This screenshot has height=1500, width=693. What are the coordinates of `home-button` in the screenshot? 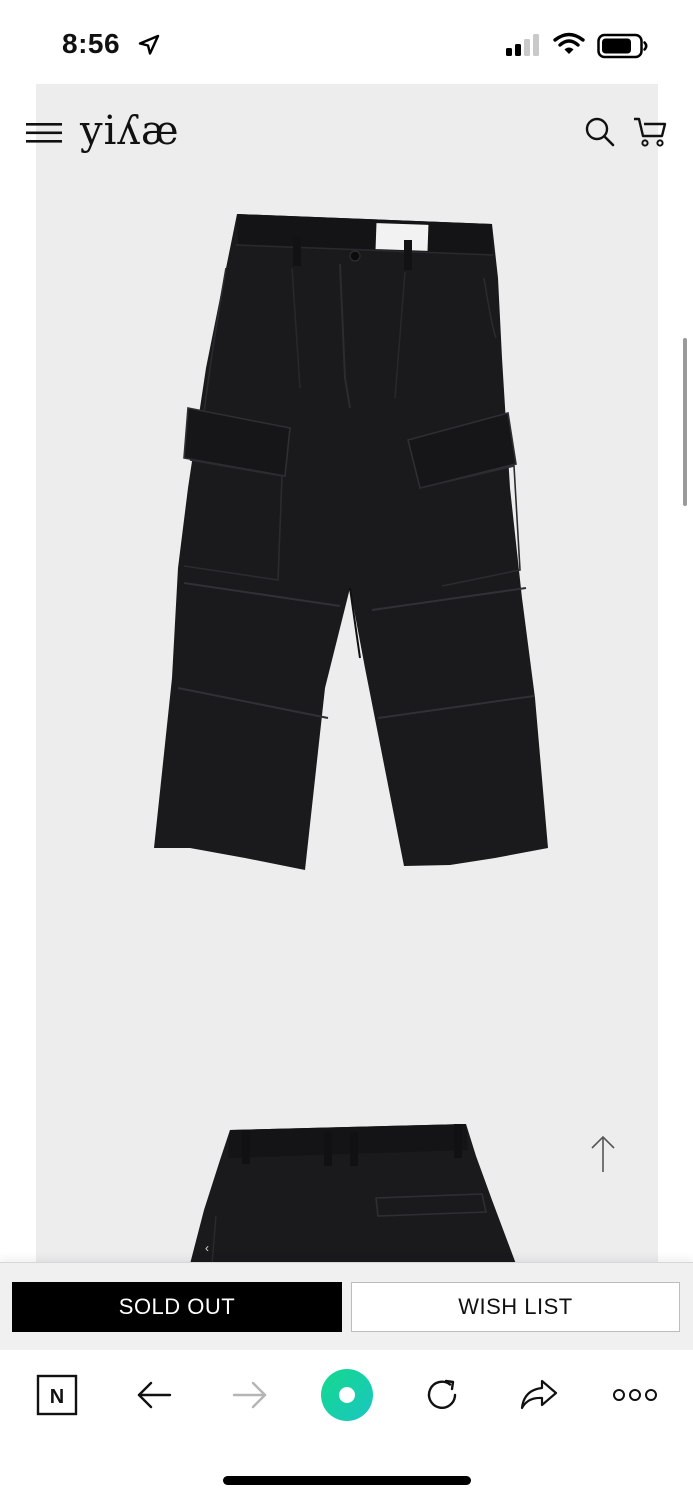 It's located at (347, 1395).